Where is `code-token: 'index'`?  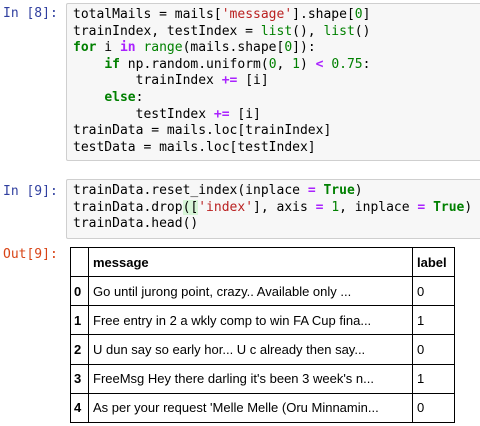
code-token: 'index' is located at coordinates (226, 207).